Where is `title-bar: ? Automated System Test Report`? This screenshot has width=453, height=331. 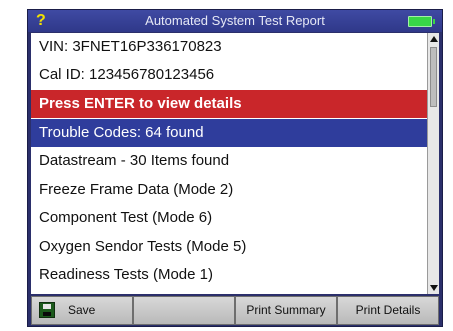
title-bar: ? Automated System Test Report is located at coordinates (235, 21).